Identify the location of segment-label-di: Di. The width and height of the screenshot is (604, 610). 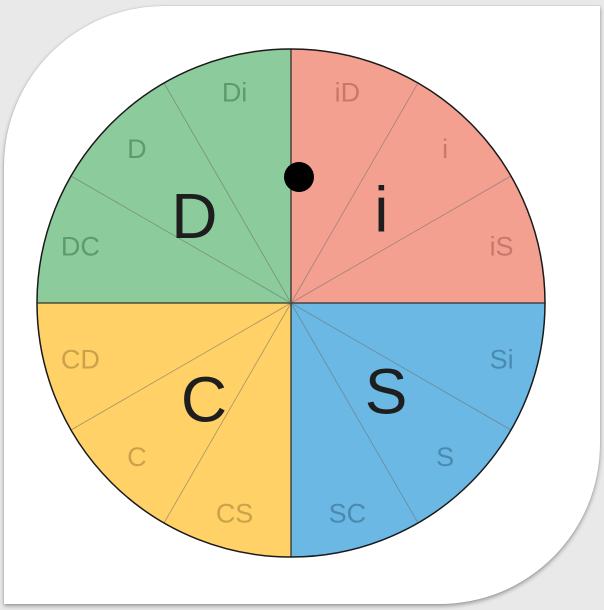
(235, 92).